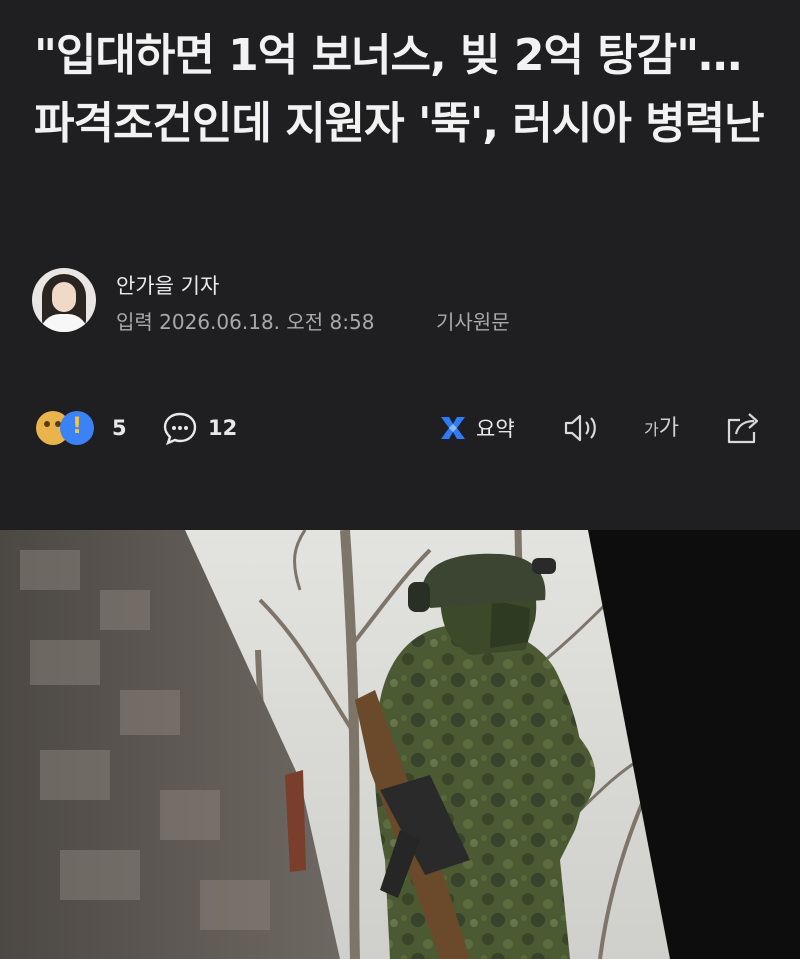  Describe the element at coordinates (668, 428) in the screenshot. I see `font-size-big-label: 가` at that location.